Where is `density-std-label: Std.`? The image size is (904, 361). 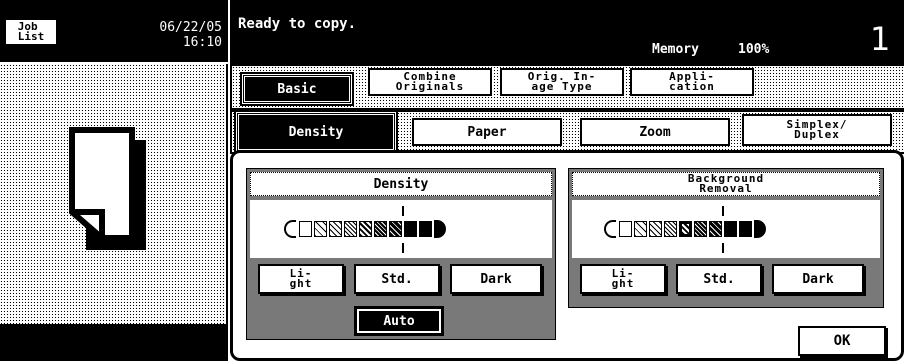 density-std-label: Std. is located at coordinates (397, 279).